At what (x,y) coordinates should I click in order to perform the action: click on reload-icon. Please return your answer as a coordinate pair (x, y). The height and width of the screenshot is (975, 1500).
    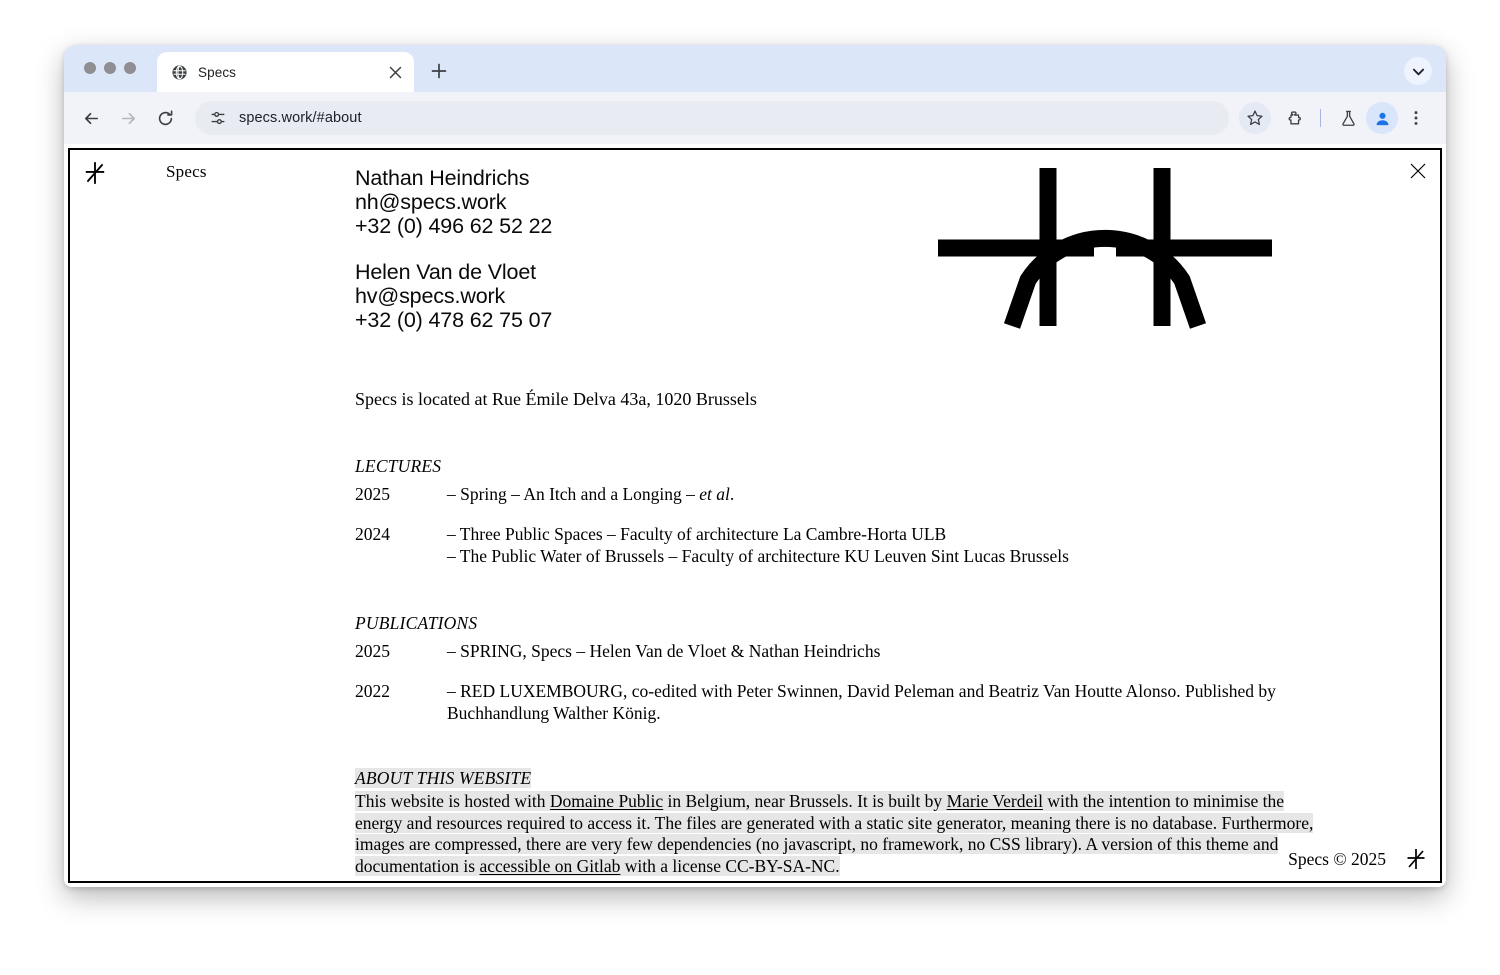
    Looking at the image, I should click on (165, 117).